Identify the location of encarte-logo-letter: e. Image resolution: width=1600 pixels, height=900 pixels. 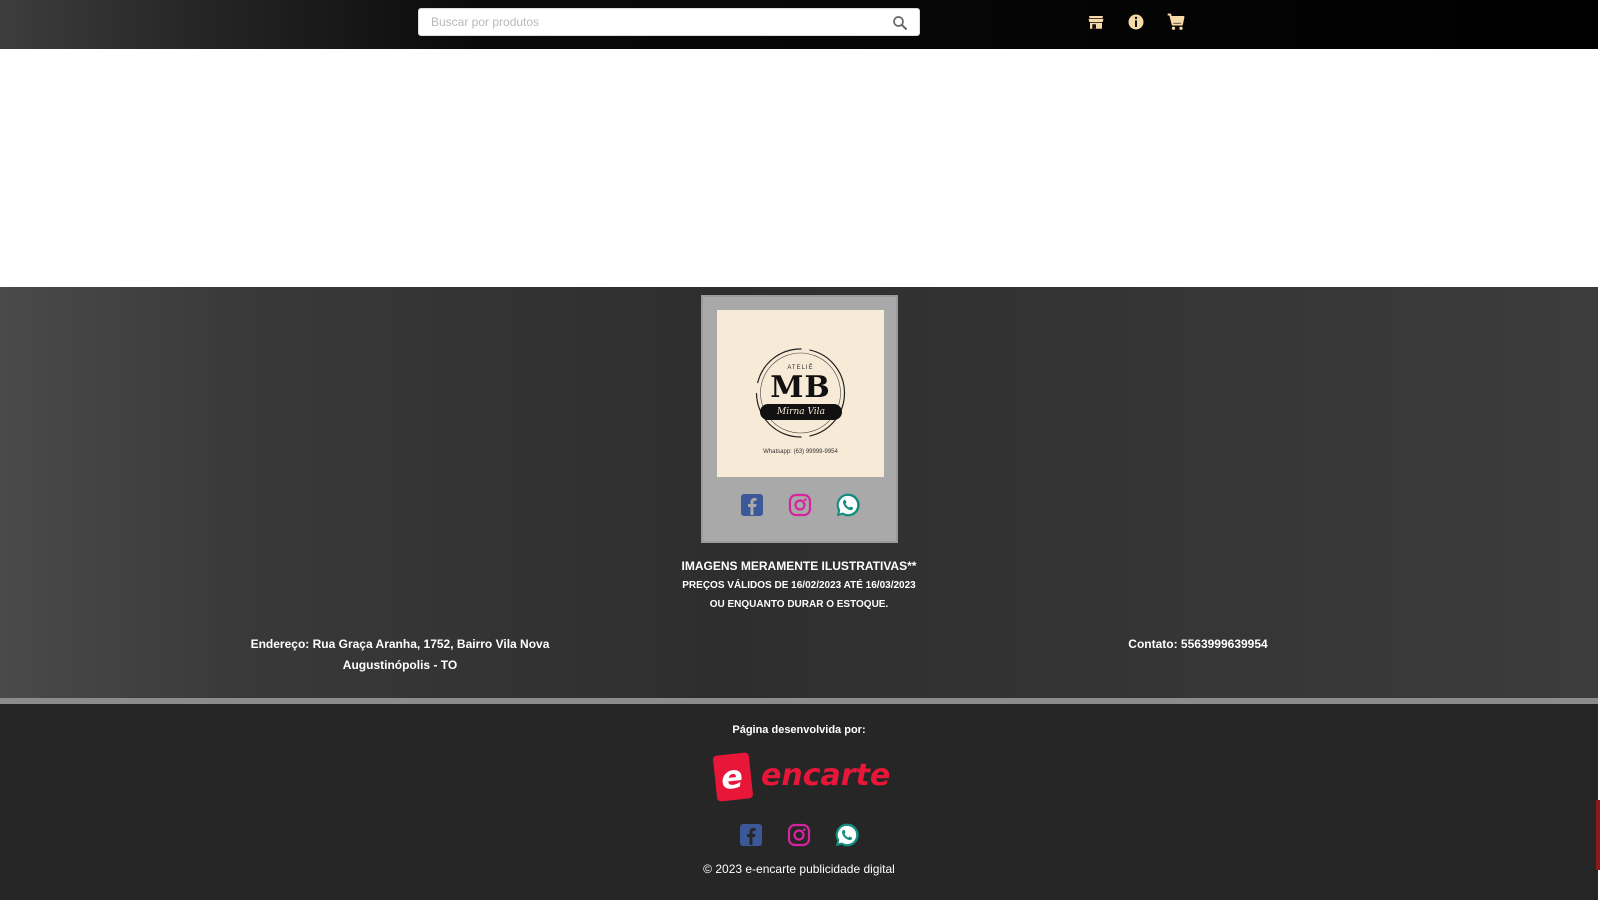
(732, 777).